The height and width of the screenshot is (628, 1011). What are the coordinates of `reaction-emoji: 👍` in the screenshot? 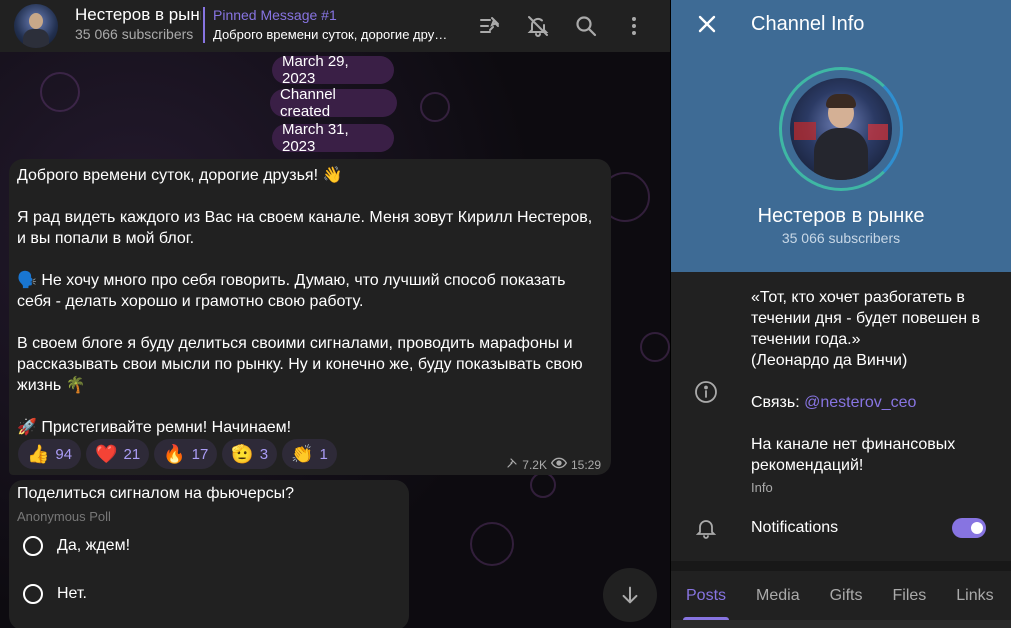 It's located at (38, 453).